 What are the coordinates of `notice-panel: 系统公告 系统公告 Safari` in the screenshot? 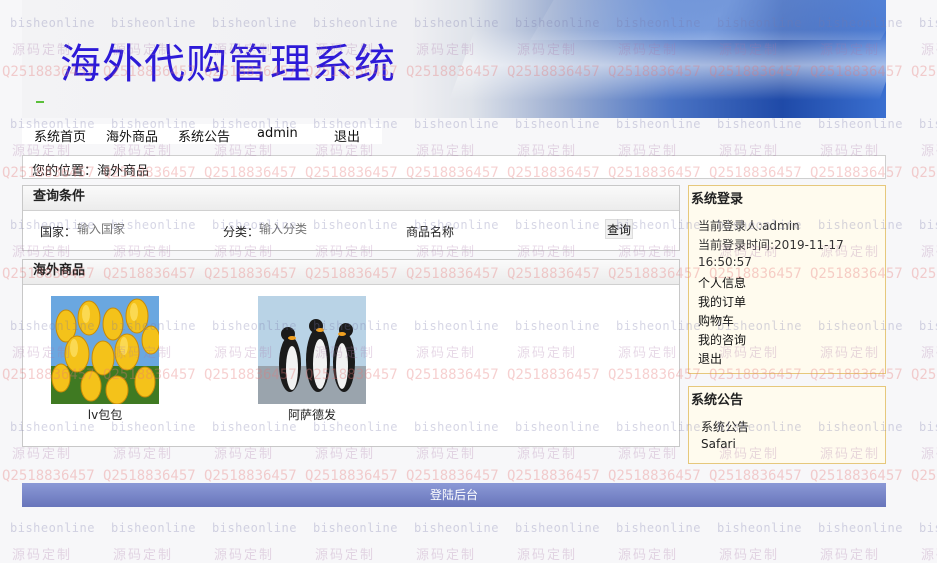 It's located at (787, 425).